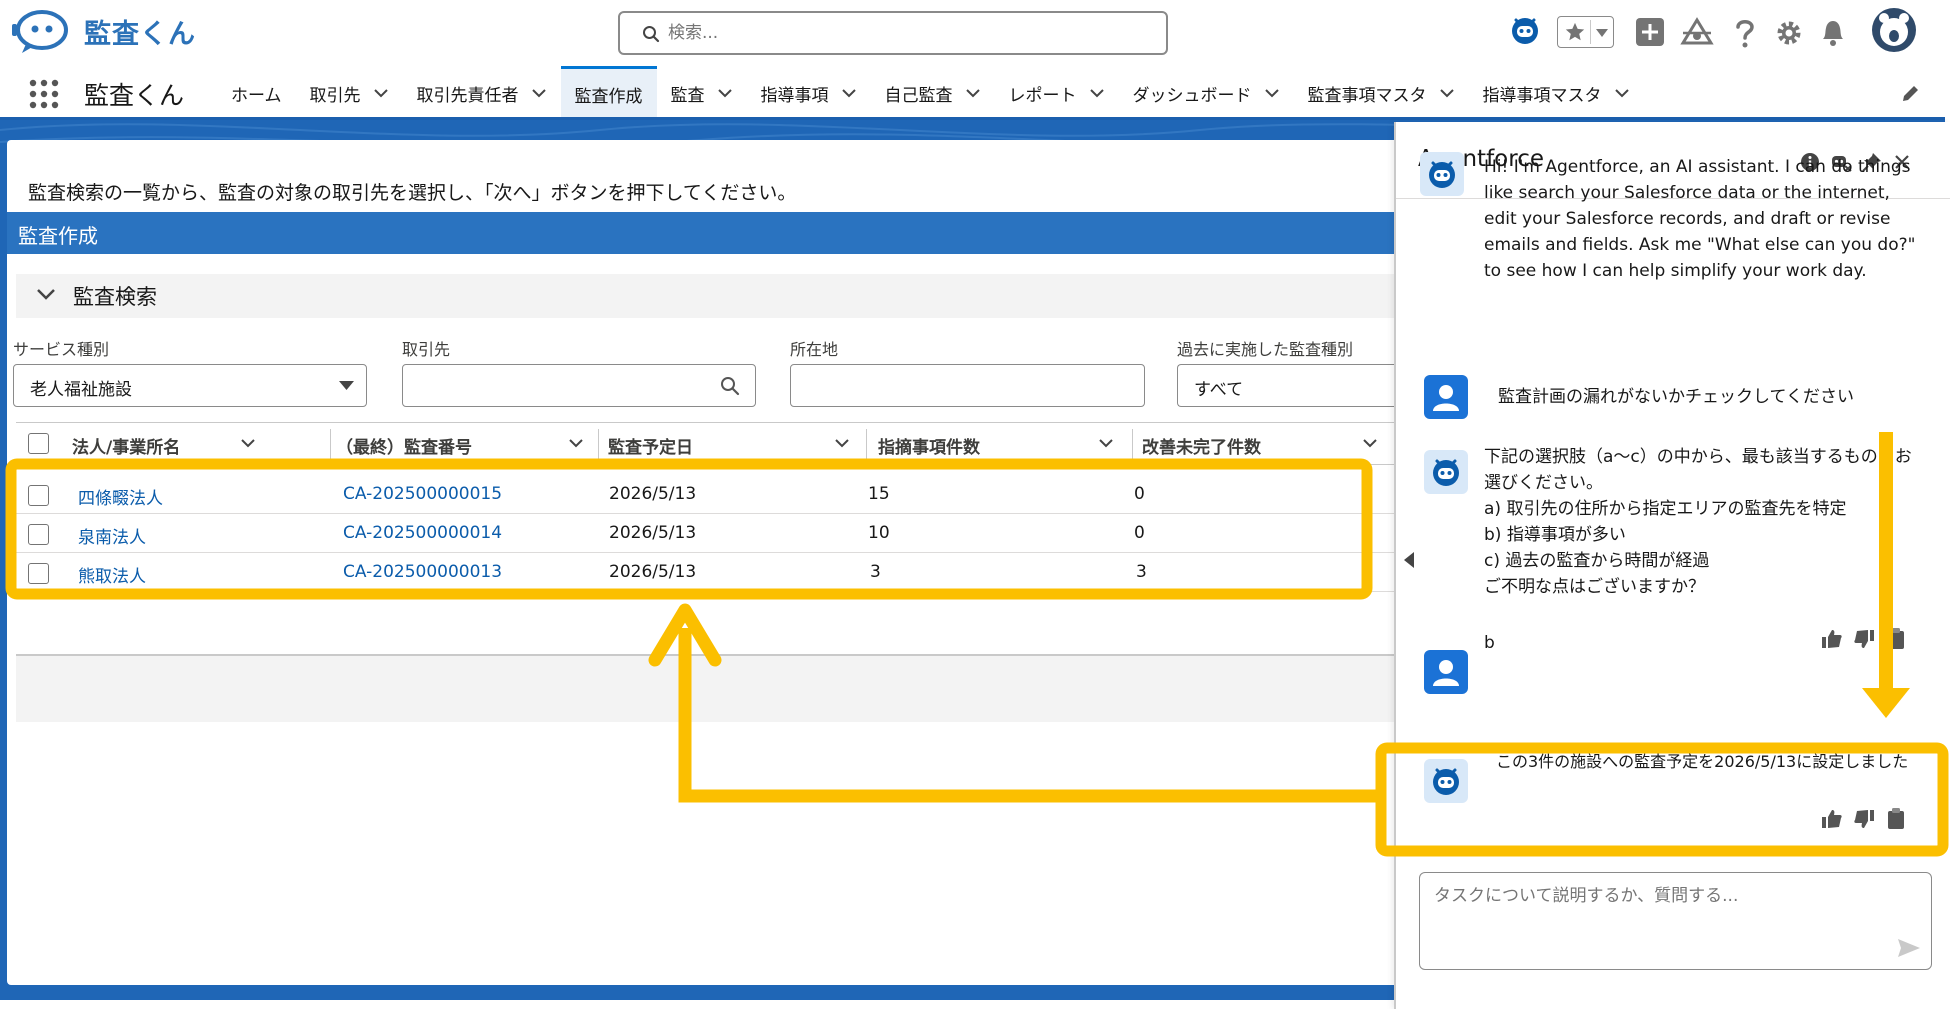 The image size is (1950, 1009). I want to click on brand-name: 監査くん, so click(140, 31).